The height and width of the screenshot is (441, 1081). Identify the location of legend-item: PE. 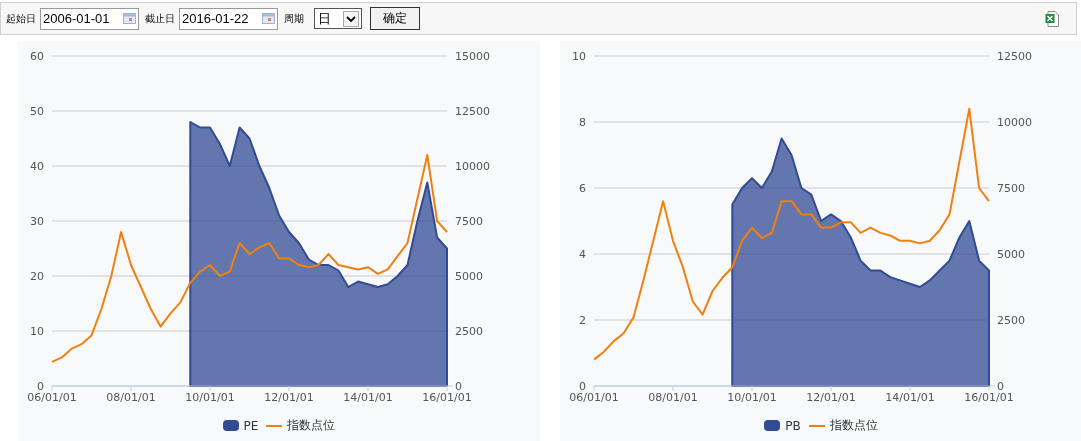
(240, 425).